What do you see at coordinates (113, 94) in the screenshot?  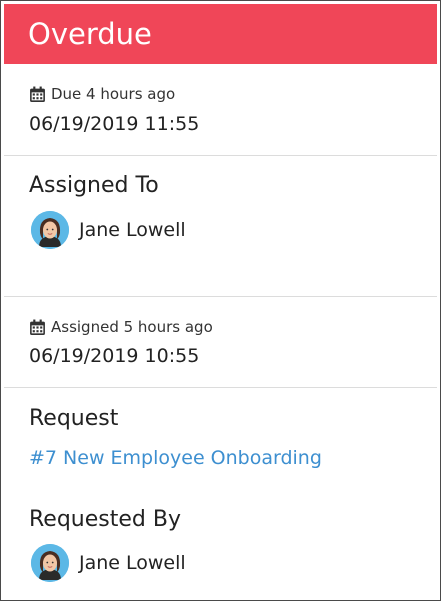 I see `due-relative-text: Due 4 hours ago` at bounding box center [113, 94].